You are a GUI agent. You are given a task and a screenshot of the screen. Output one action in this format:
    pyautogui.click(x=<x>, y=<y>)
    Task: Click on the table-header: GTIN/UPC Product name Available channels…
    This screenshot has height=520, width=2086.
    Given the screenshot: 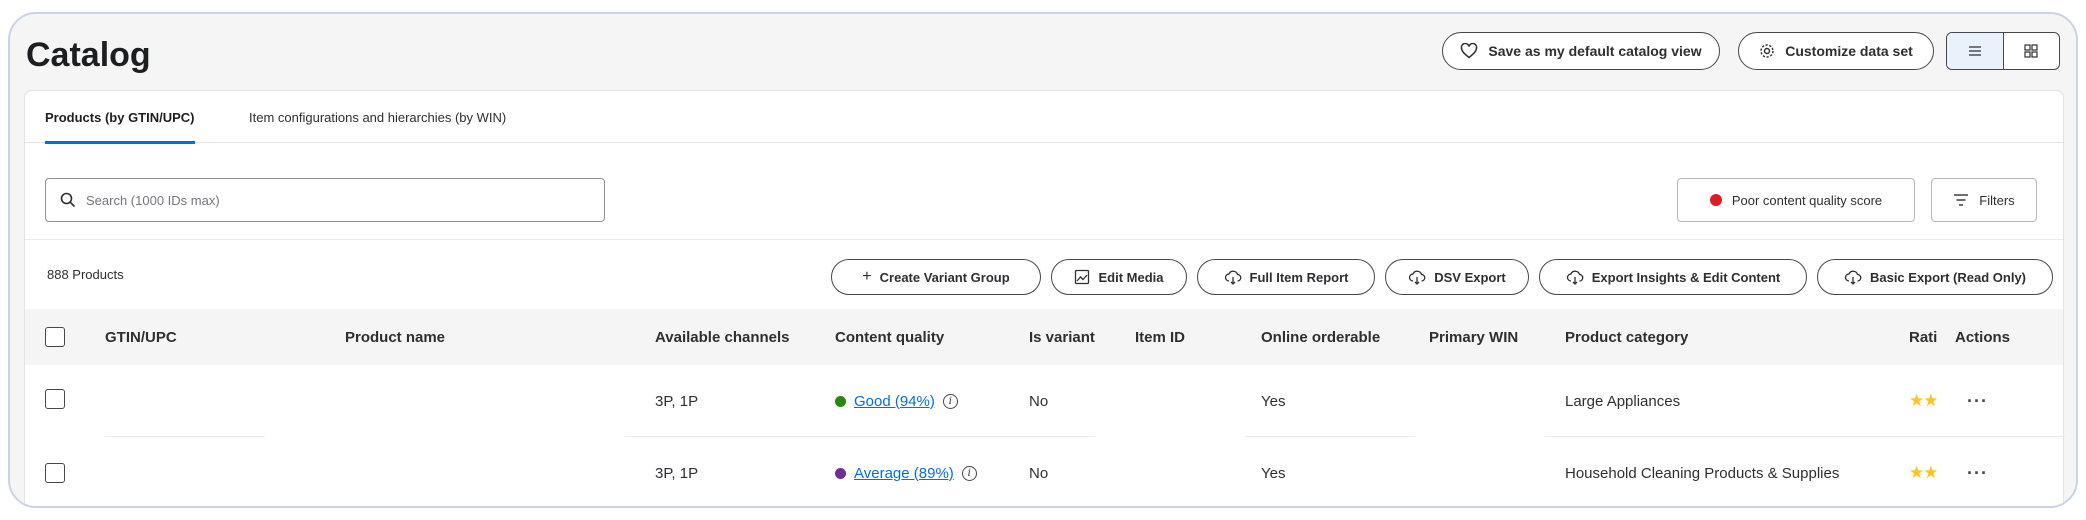 What is the action you would take?
    pyautogui.click(x=1044, y=337)
    